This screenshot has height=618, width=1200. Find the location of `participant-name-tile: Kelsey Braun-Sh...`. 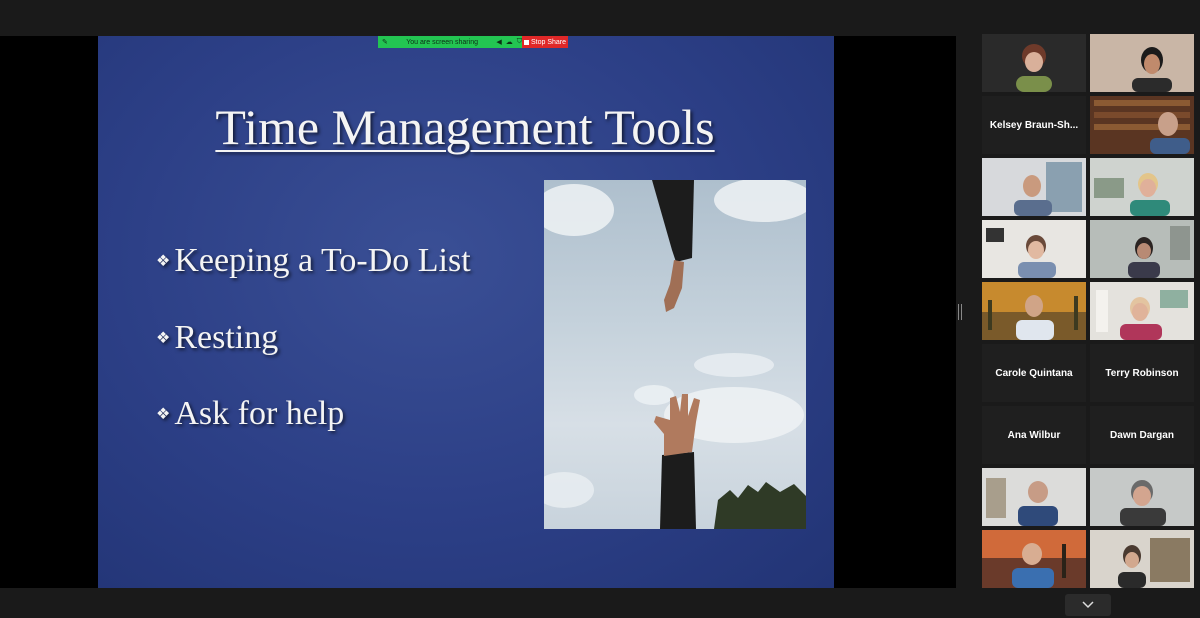

participant-name-tile: Kelsey Braun-Sh... is located at coordinates (1034, 125).